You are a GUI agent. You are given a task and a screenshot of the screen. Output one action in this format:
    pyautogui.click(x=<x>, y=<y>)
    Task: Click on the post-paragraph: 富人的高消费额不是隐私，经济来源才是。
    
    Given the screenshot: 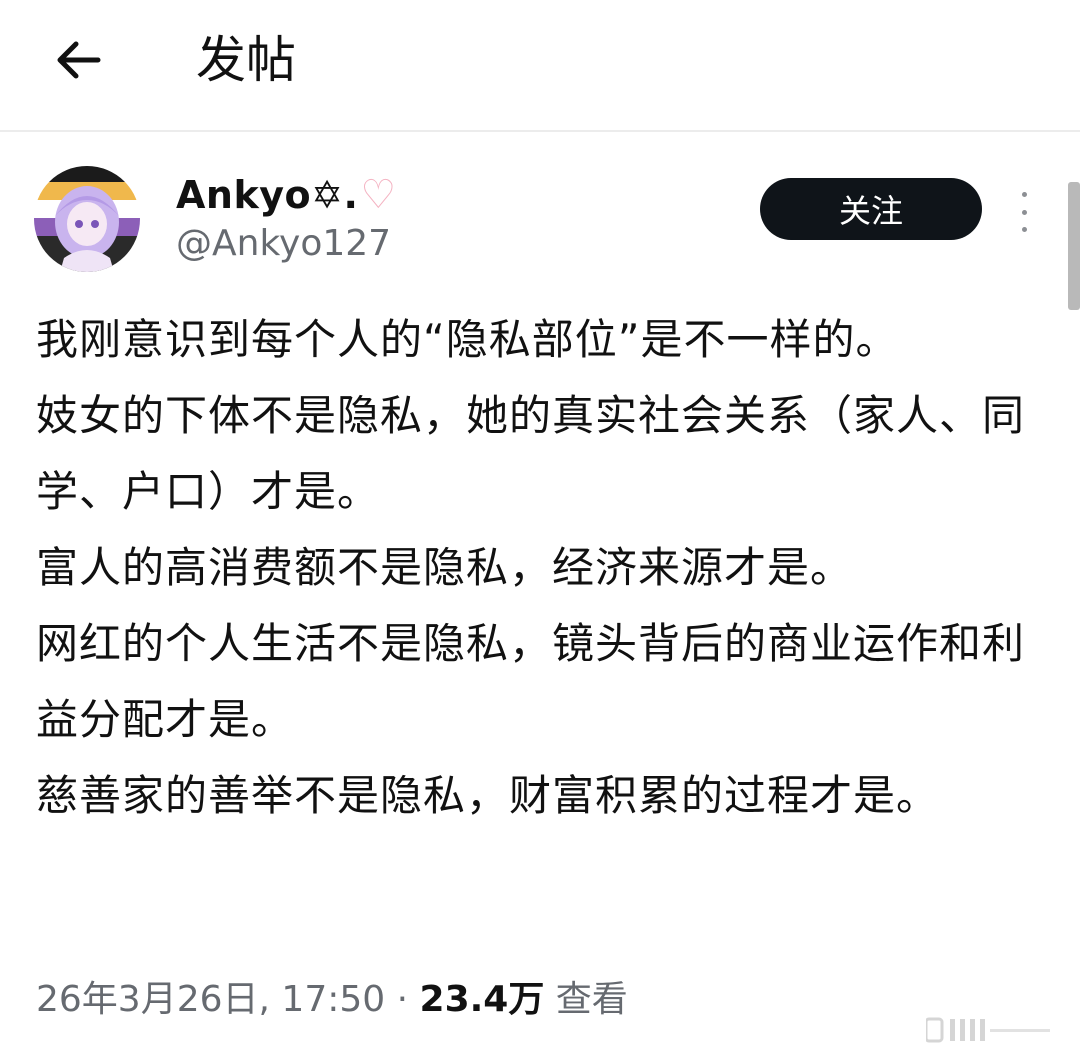 What is the action you would take?
    pyautogui.click(x=445, y=567)
    